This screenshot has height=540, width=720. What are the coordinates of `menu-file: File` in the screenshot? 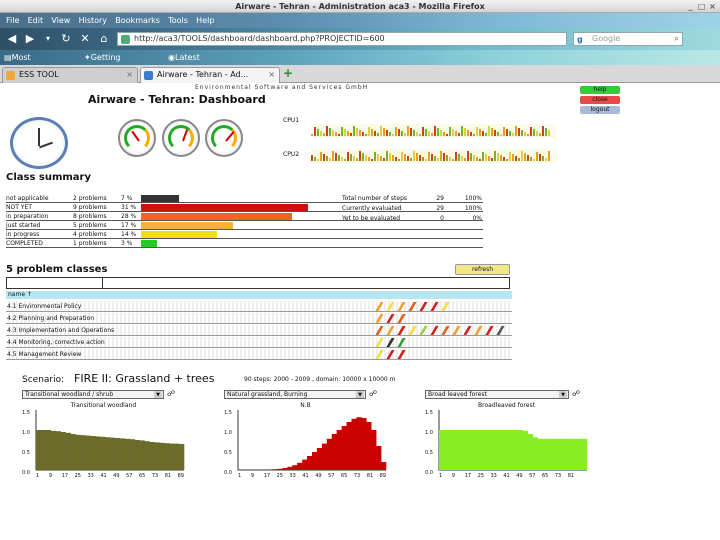 It's located at (12, 20).